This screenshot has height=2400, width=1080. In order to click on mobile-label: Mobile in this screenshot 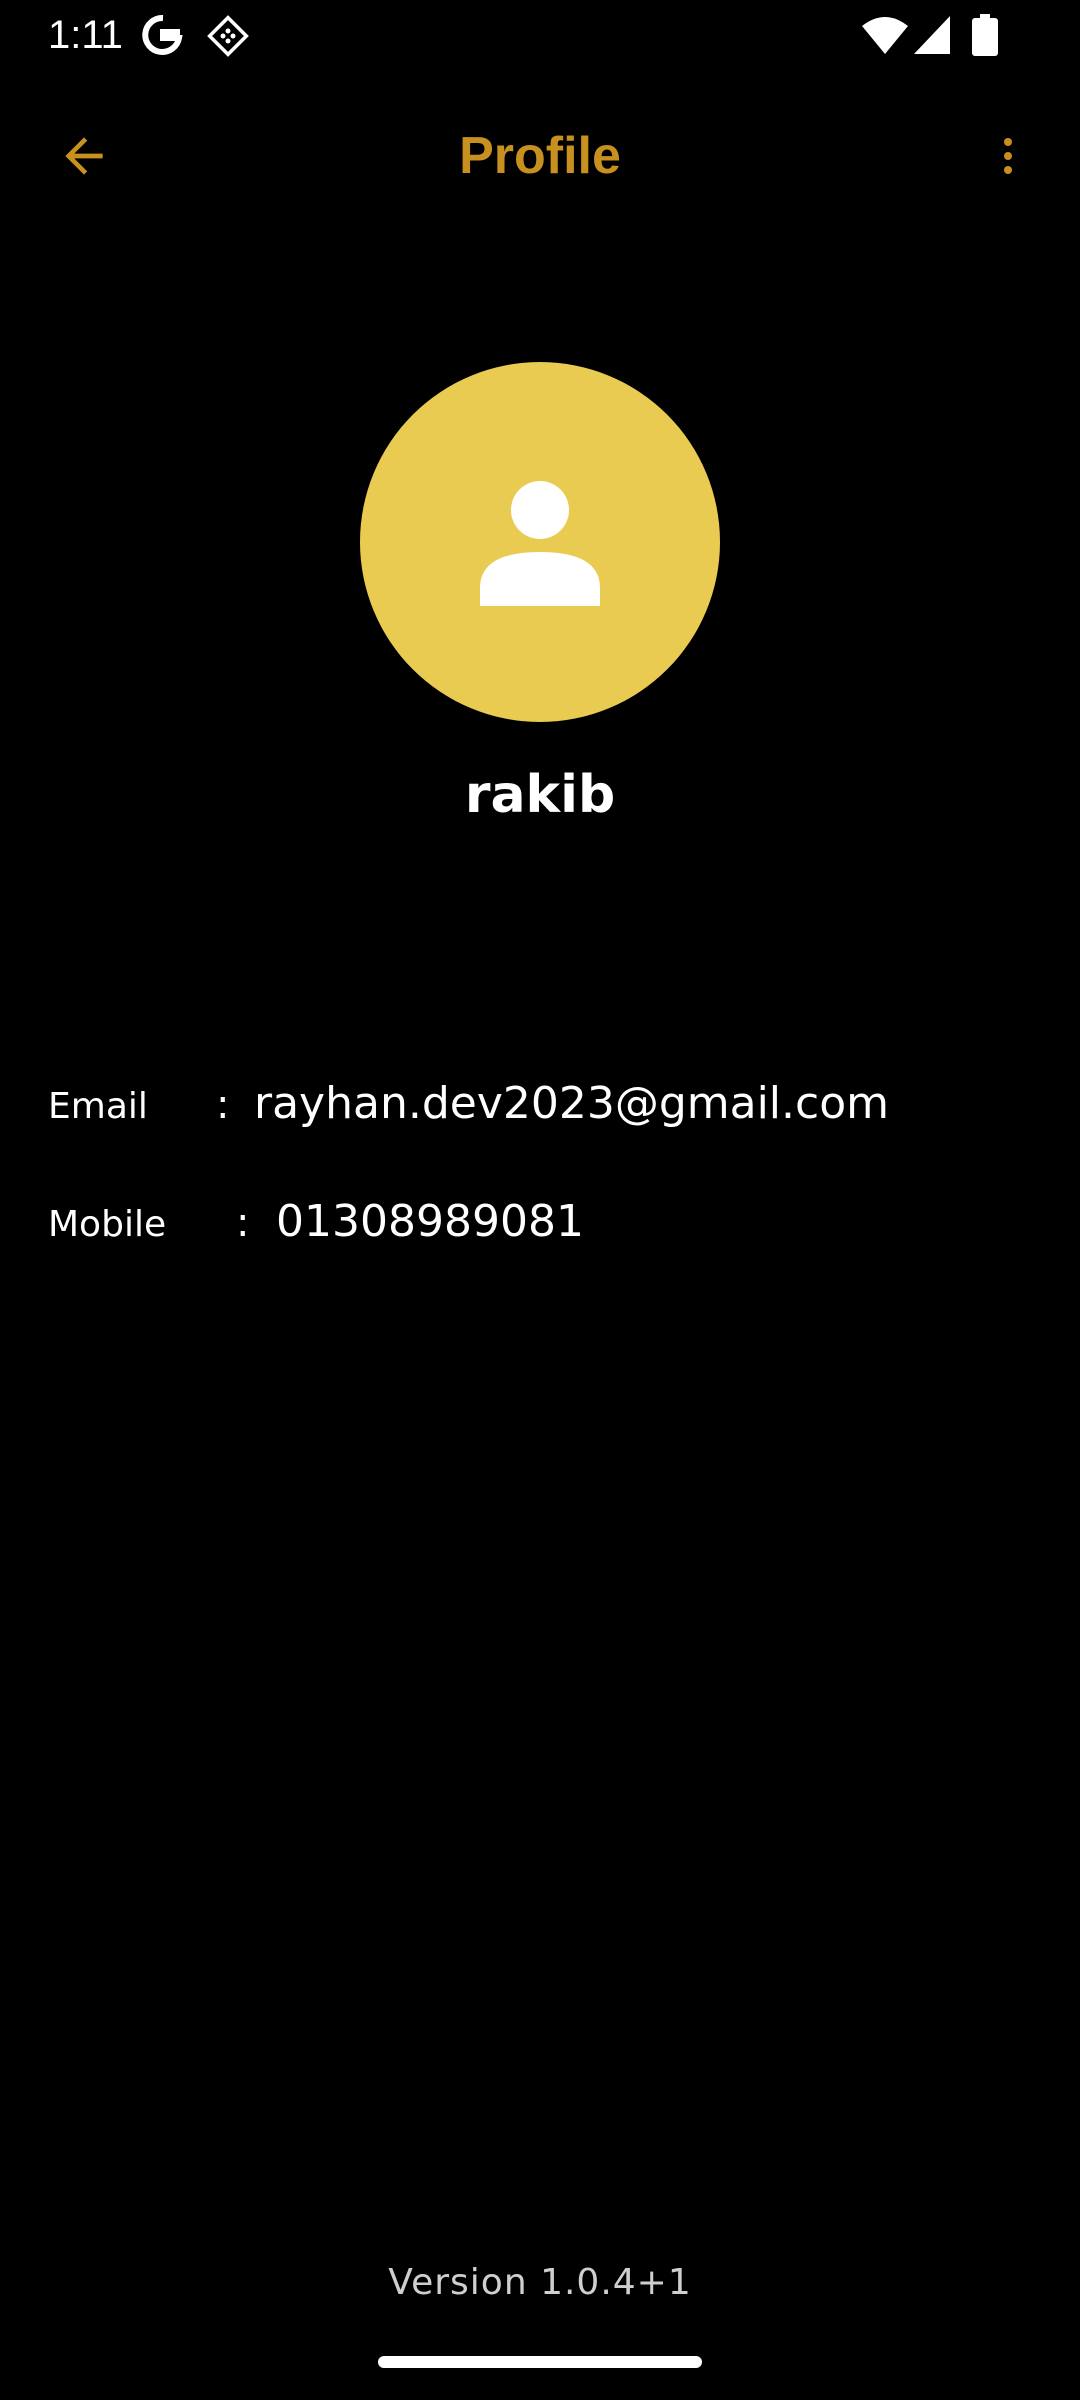, I will do `click(107, 1224)`.